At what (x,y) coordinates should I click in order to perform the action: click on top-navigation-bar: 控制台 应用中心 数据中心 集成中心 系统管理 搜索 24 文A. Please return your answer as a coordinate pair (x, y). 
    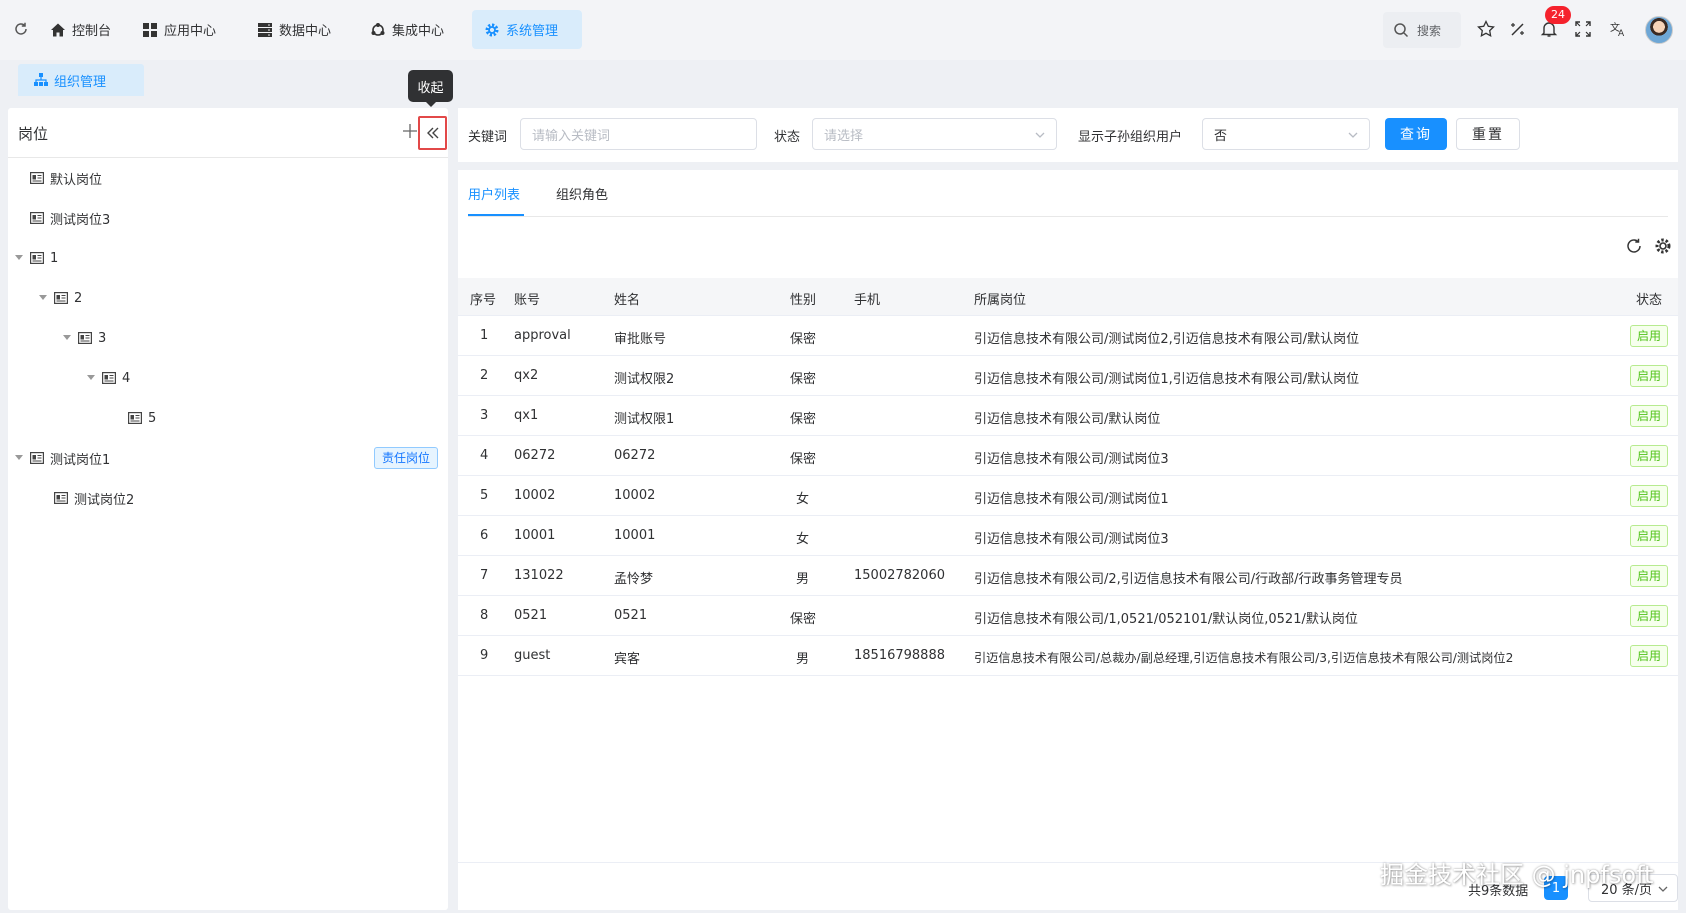
    Looking at the image, I should click on (843, 30).